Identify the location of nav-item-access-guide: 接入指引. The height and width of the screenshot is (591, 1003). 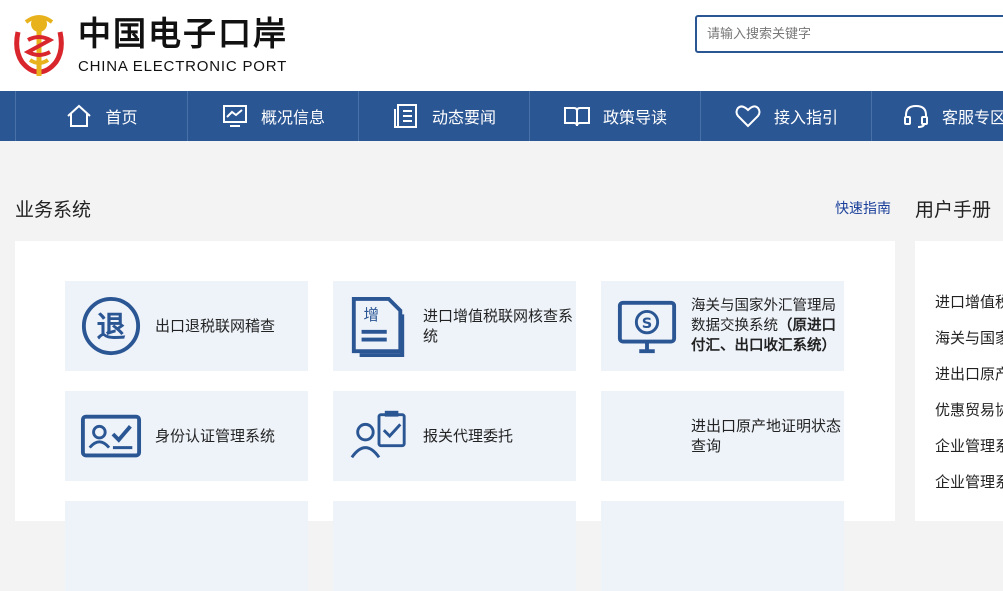
(785, 116).